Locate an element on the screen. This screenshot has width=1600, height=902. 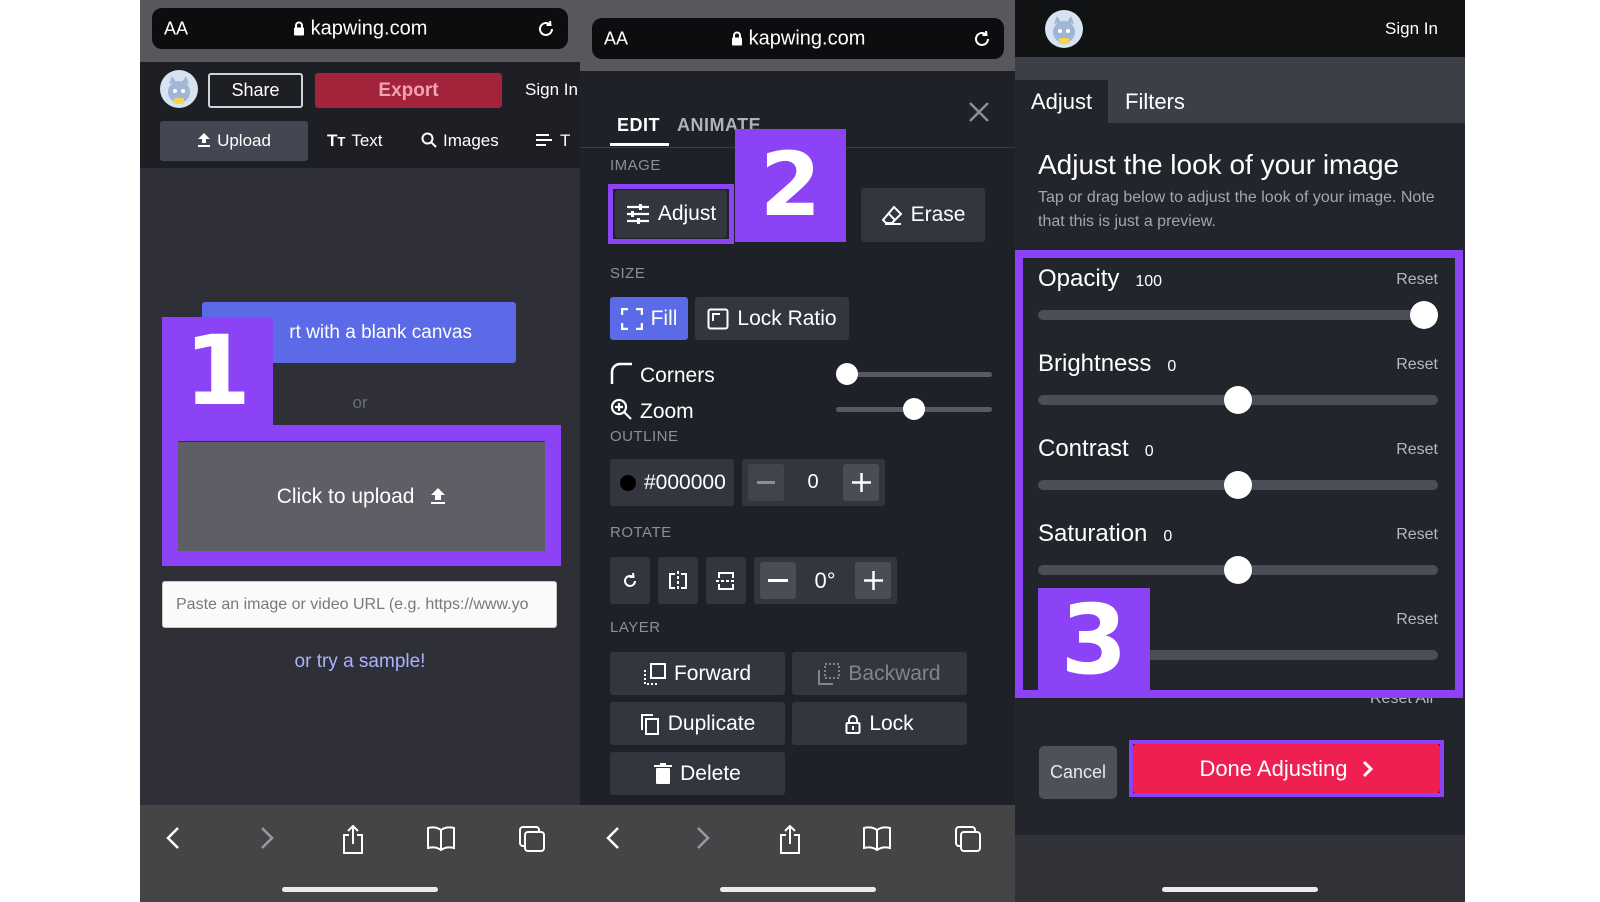
outline-width-value: 0 is located at coordinates (813, 482).